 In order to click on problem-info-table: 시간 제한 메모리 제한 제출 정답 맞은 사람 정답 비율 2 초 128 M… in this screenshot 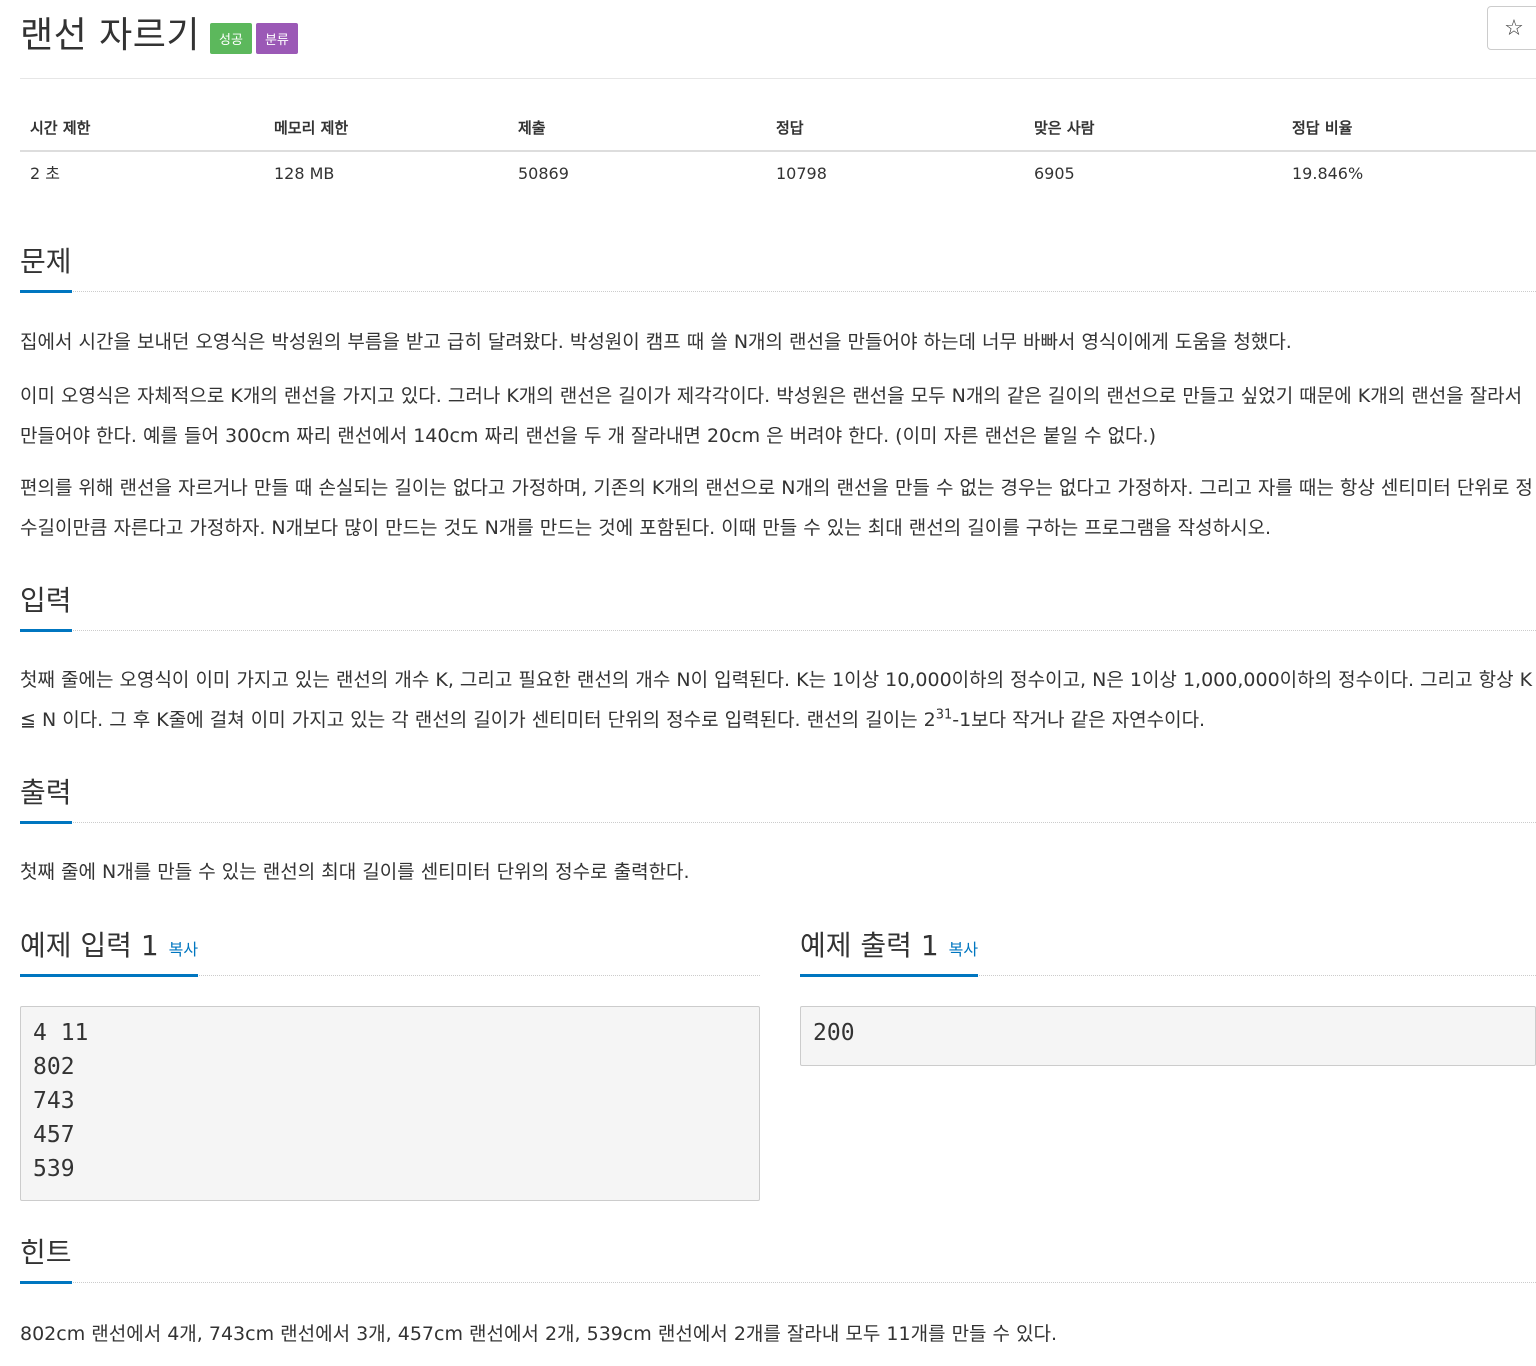, I will do `click(778, 152)`.